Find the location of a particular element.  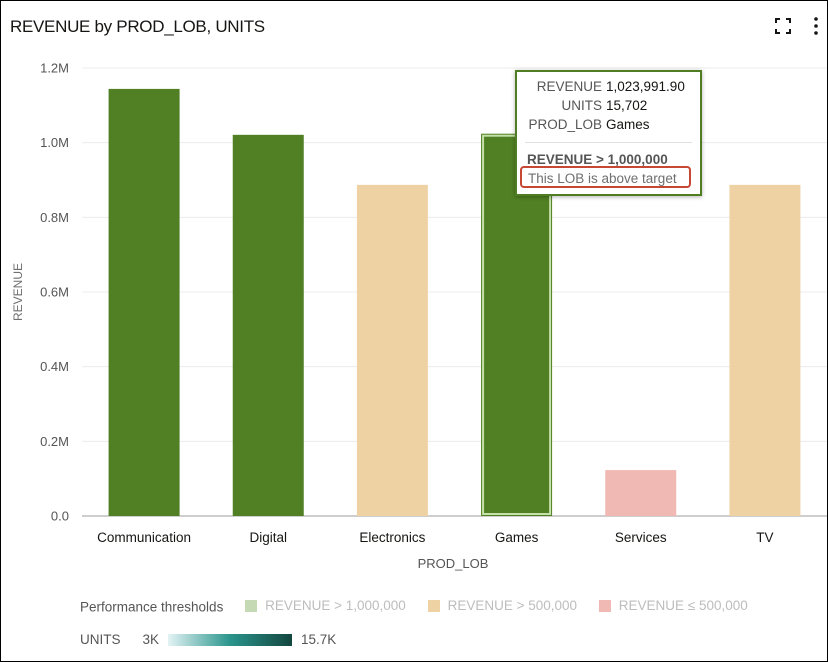

y-tick-label: 0.6M is located at coordinates (54, 292).